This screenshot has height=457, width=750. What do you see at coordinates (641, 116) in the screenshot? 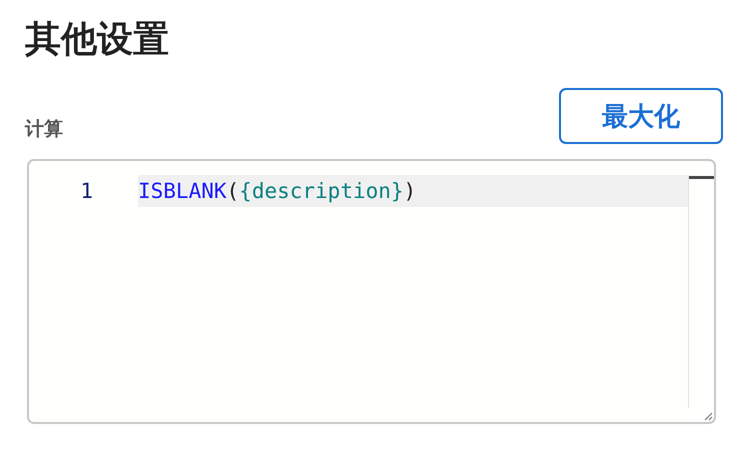
I see `maximize-button: 最大化` at bounding box center [641, 116].